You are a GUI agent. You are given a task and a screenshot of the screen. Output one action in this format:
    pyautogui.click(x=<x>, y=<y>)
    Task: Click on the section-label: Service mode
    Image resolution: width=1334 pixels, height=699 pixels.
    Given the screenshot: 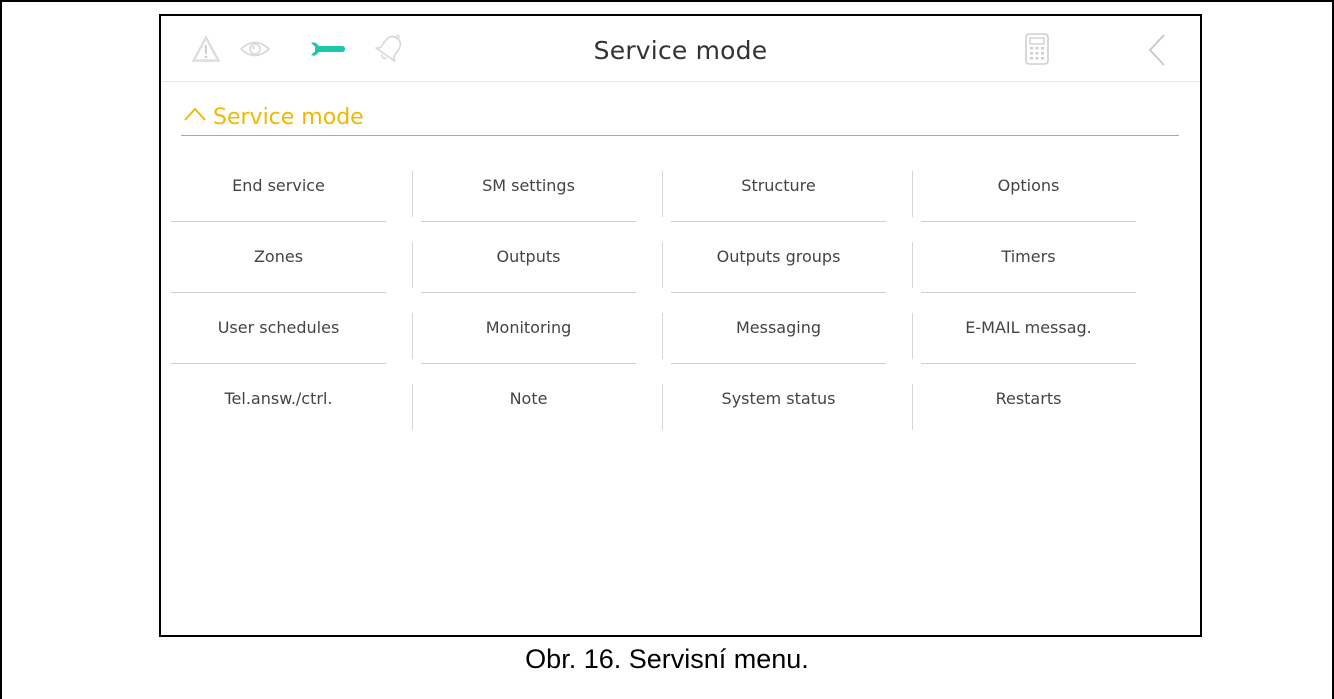 What is the action you would take?
    pyautogui.click(x=288, y=117)
    